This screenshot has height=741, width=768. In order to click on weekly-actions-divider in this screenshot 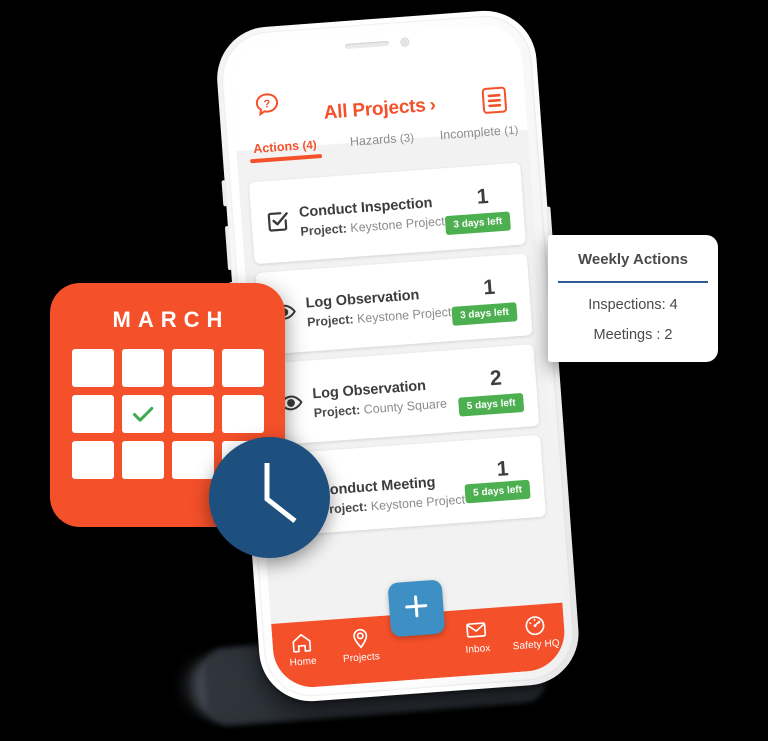, I will do `click(633, 282)`.